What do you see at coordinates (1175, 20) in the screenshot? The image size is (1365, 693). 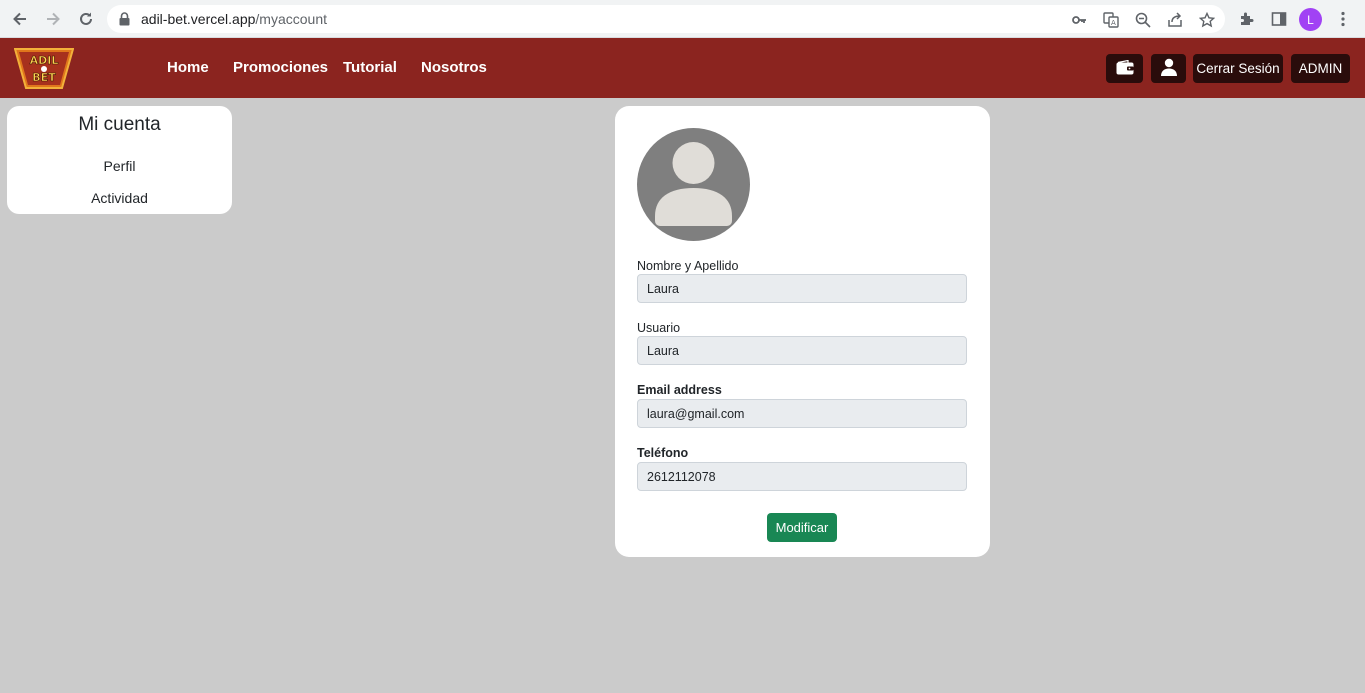 I see `share-icon` at bounding box center [1175, 20].